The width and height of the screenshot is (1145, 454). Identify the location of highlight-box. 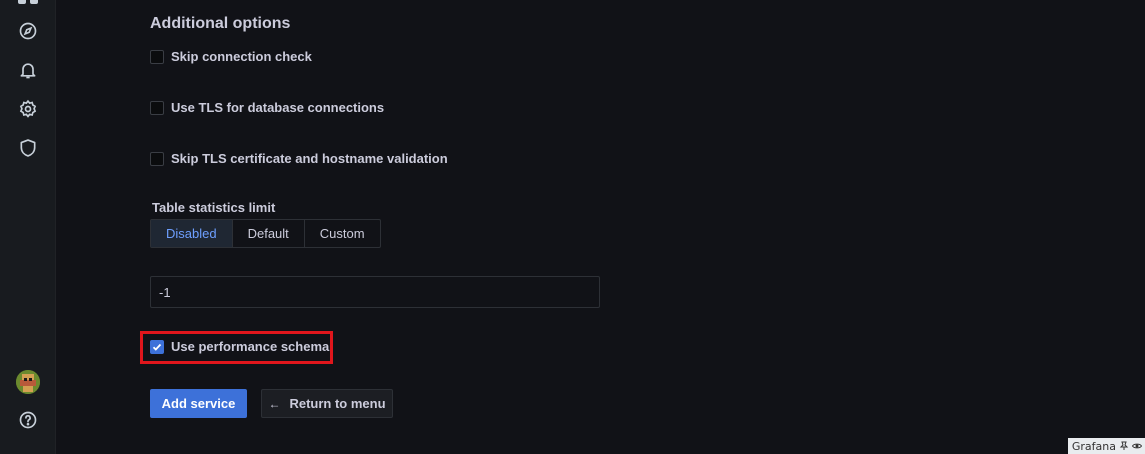
(236, 347).